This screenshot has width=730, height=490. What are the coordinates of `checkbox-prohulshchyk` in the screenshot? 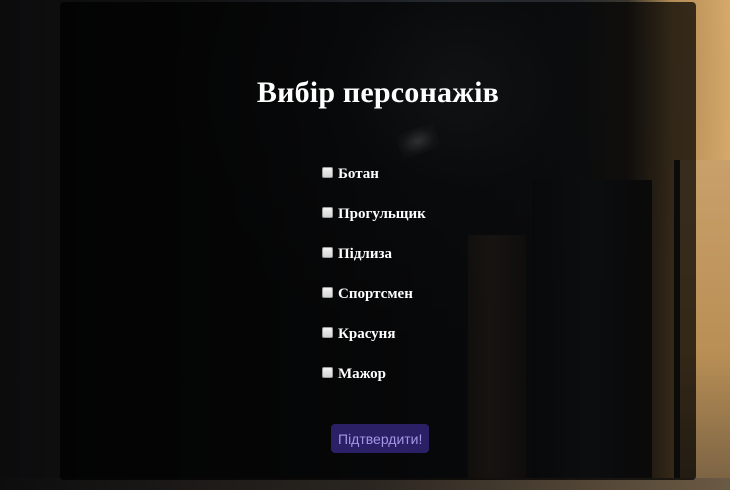 It's located at (327, 212).